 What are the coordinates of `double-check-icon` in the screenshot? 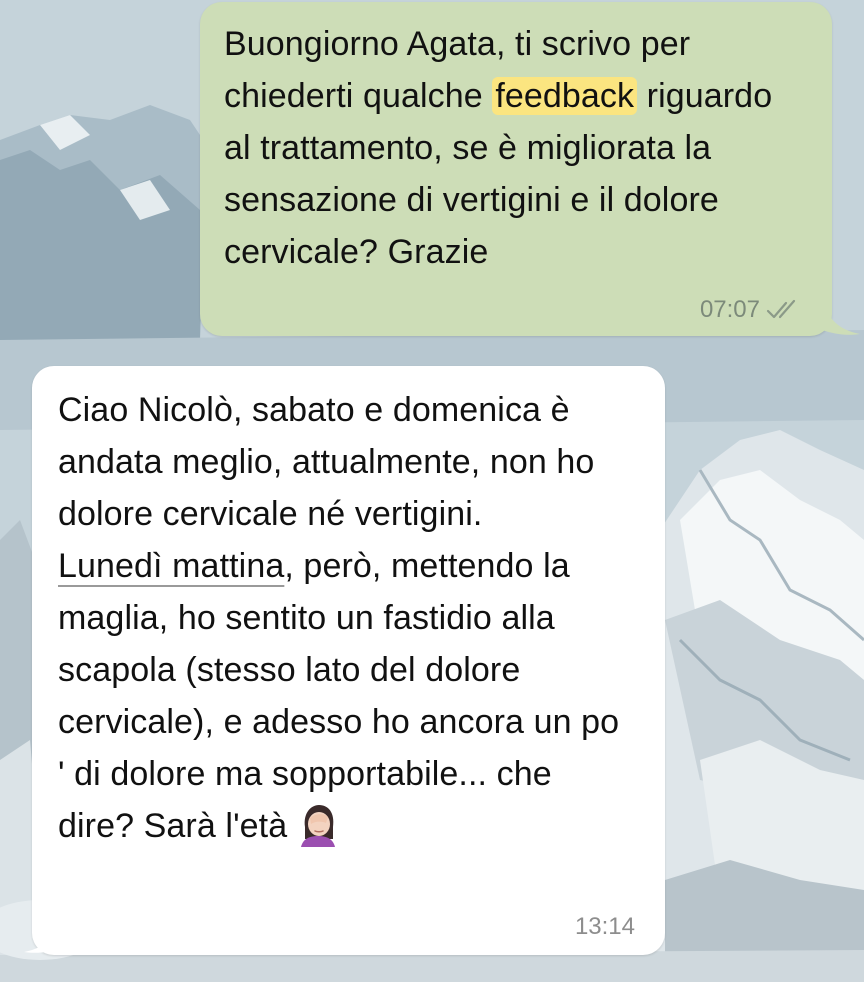 It's located at (781, 309).